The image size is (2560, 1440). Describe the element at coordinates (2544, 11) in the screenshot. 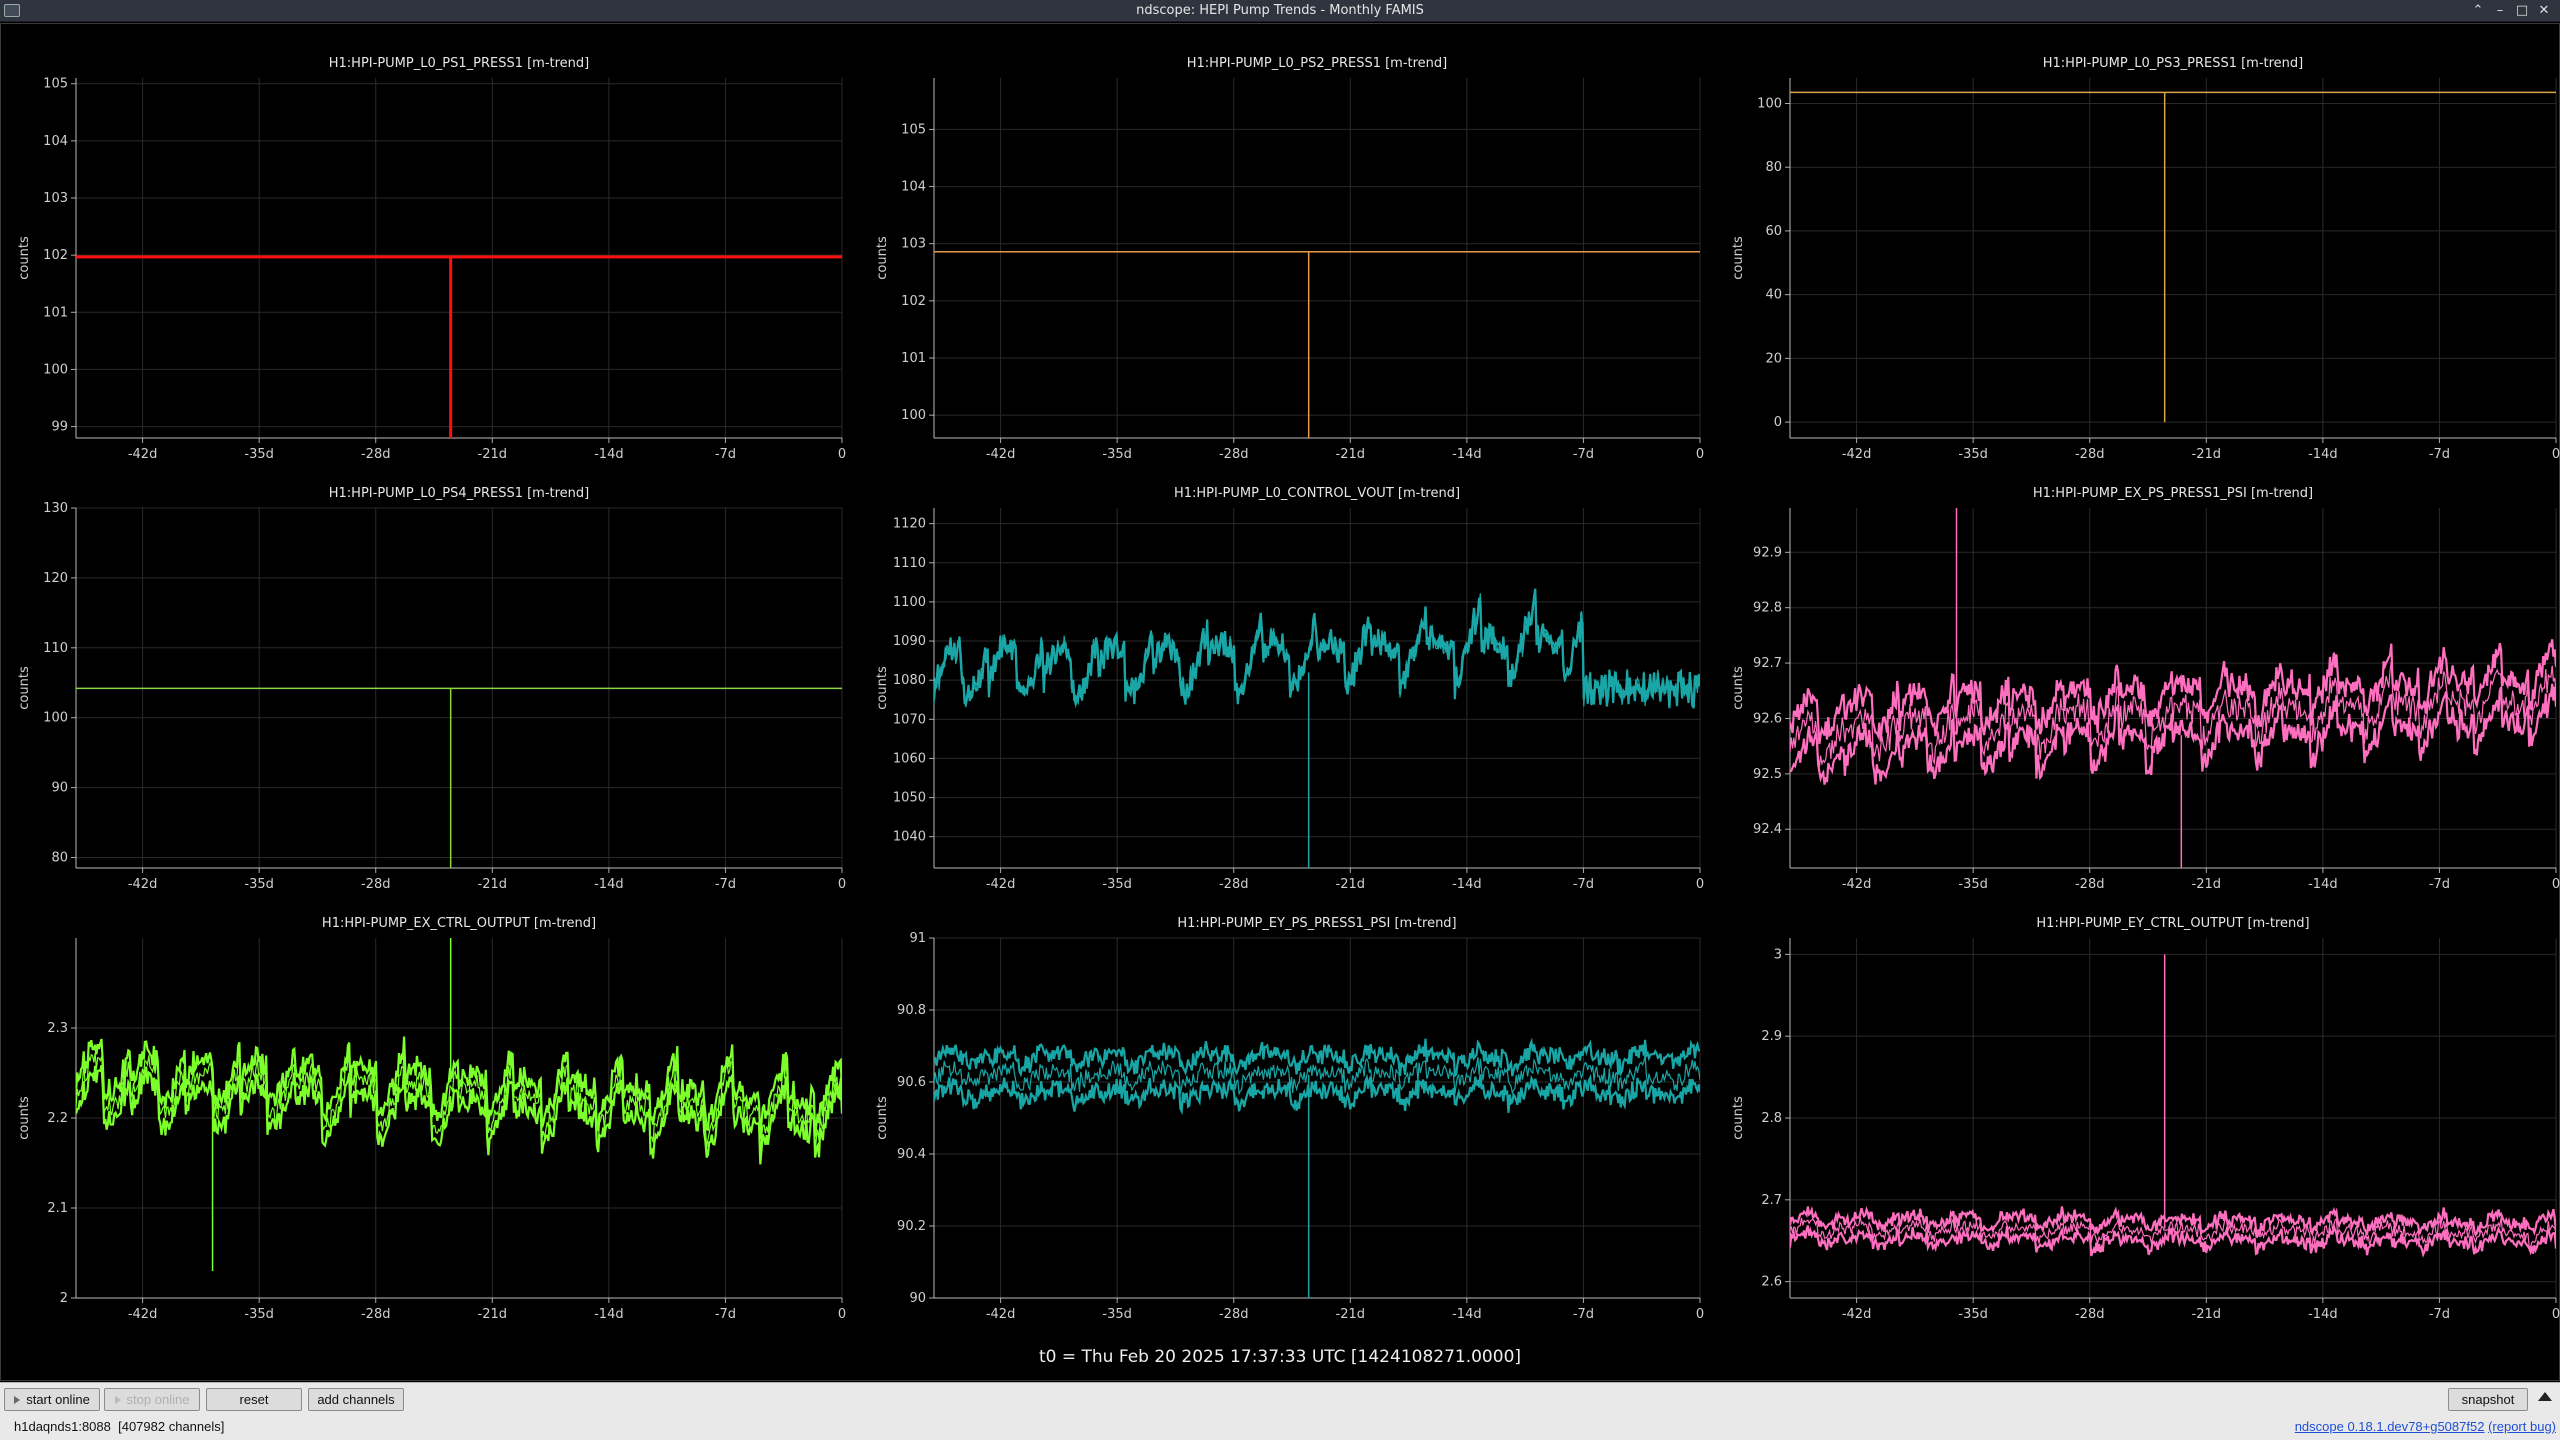

I see `window-close-icon: ✕` at that location.